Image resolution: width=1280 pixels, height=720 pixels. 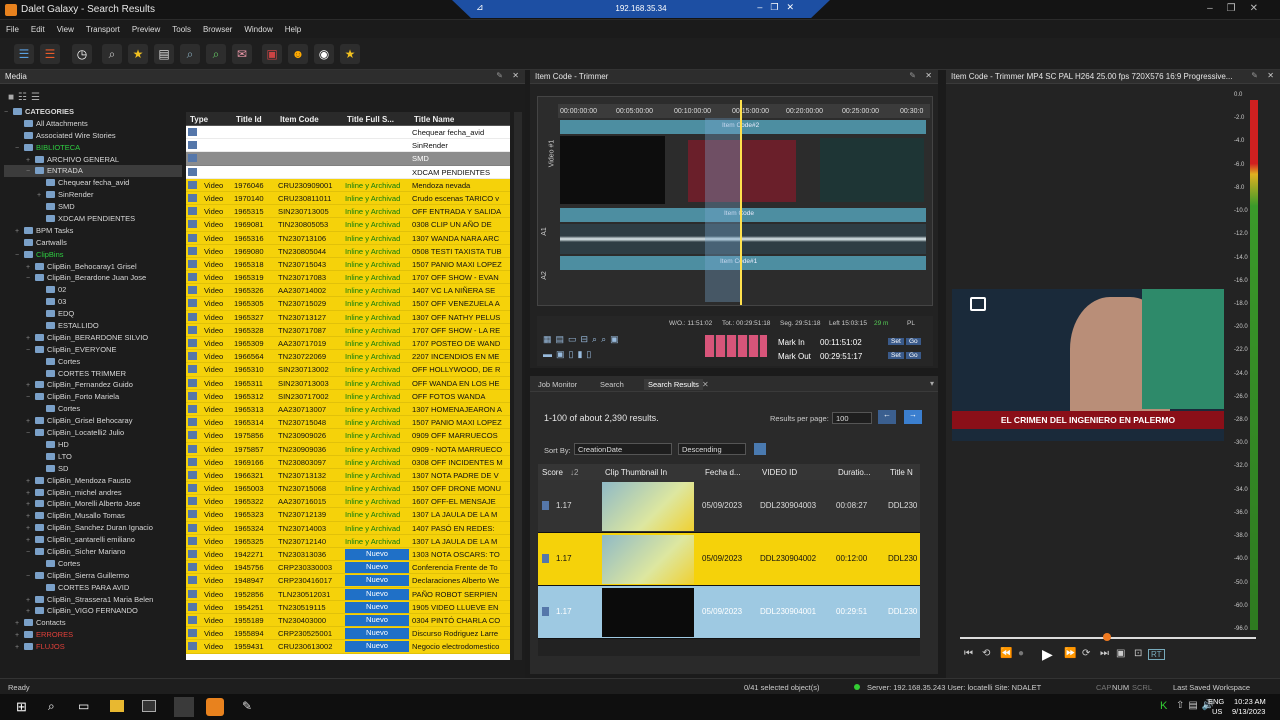 I want to click on grid-row: SMD, so click(x=348, y=159).